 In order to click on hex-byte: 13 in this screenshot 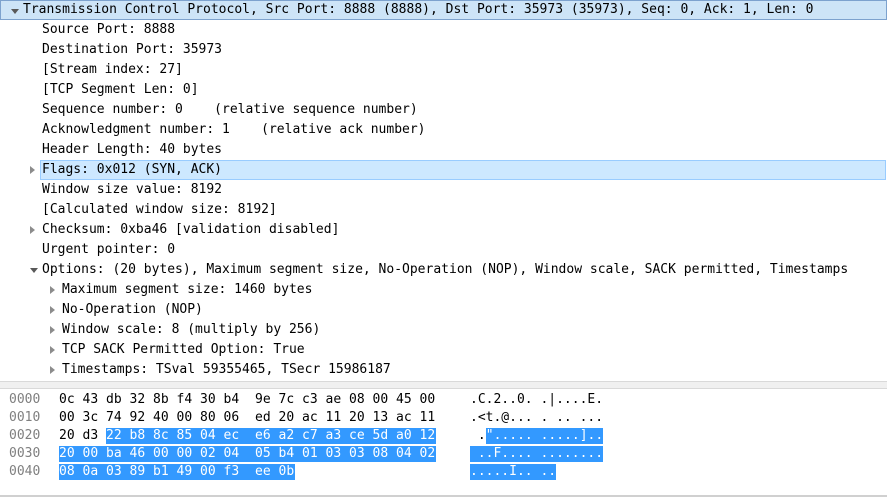, I will do `click(381, 418)`.